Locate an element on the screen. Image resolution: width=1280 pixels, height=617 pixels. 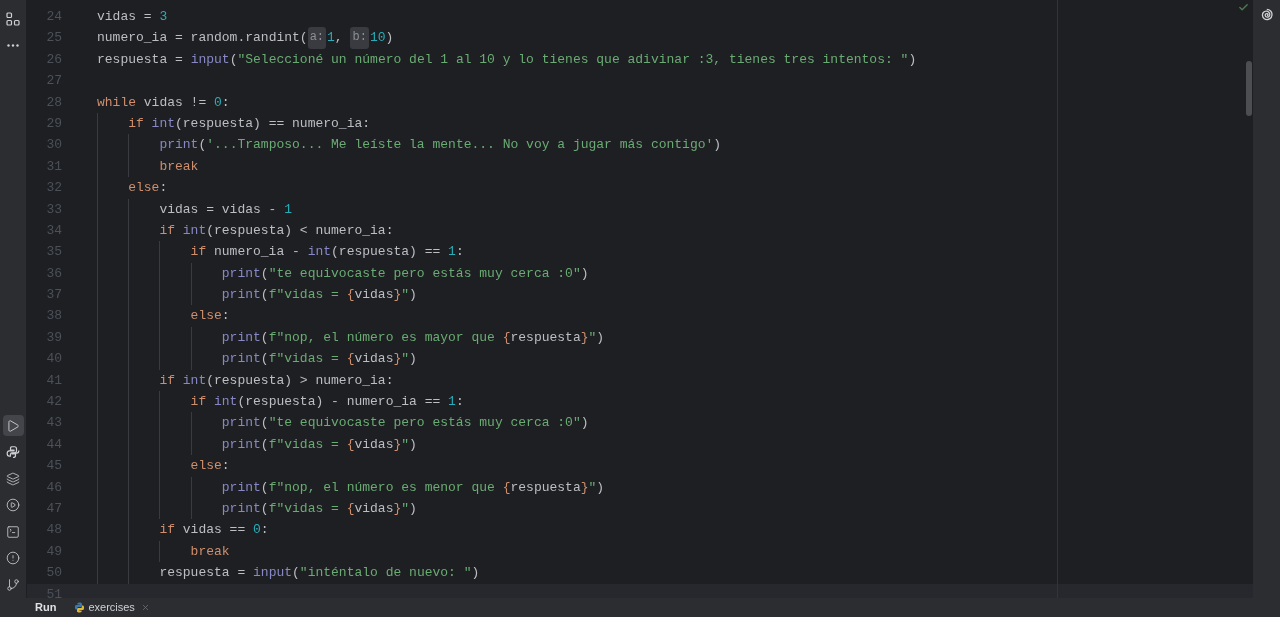
code-line: print('...Tramposo... Me leíste la mente... No voy a jugar más contigo') is located at coordinates (409, 145).